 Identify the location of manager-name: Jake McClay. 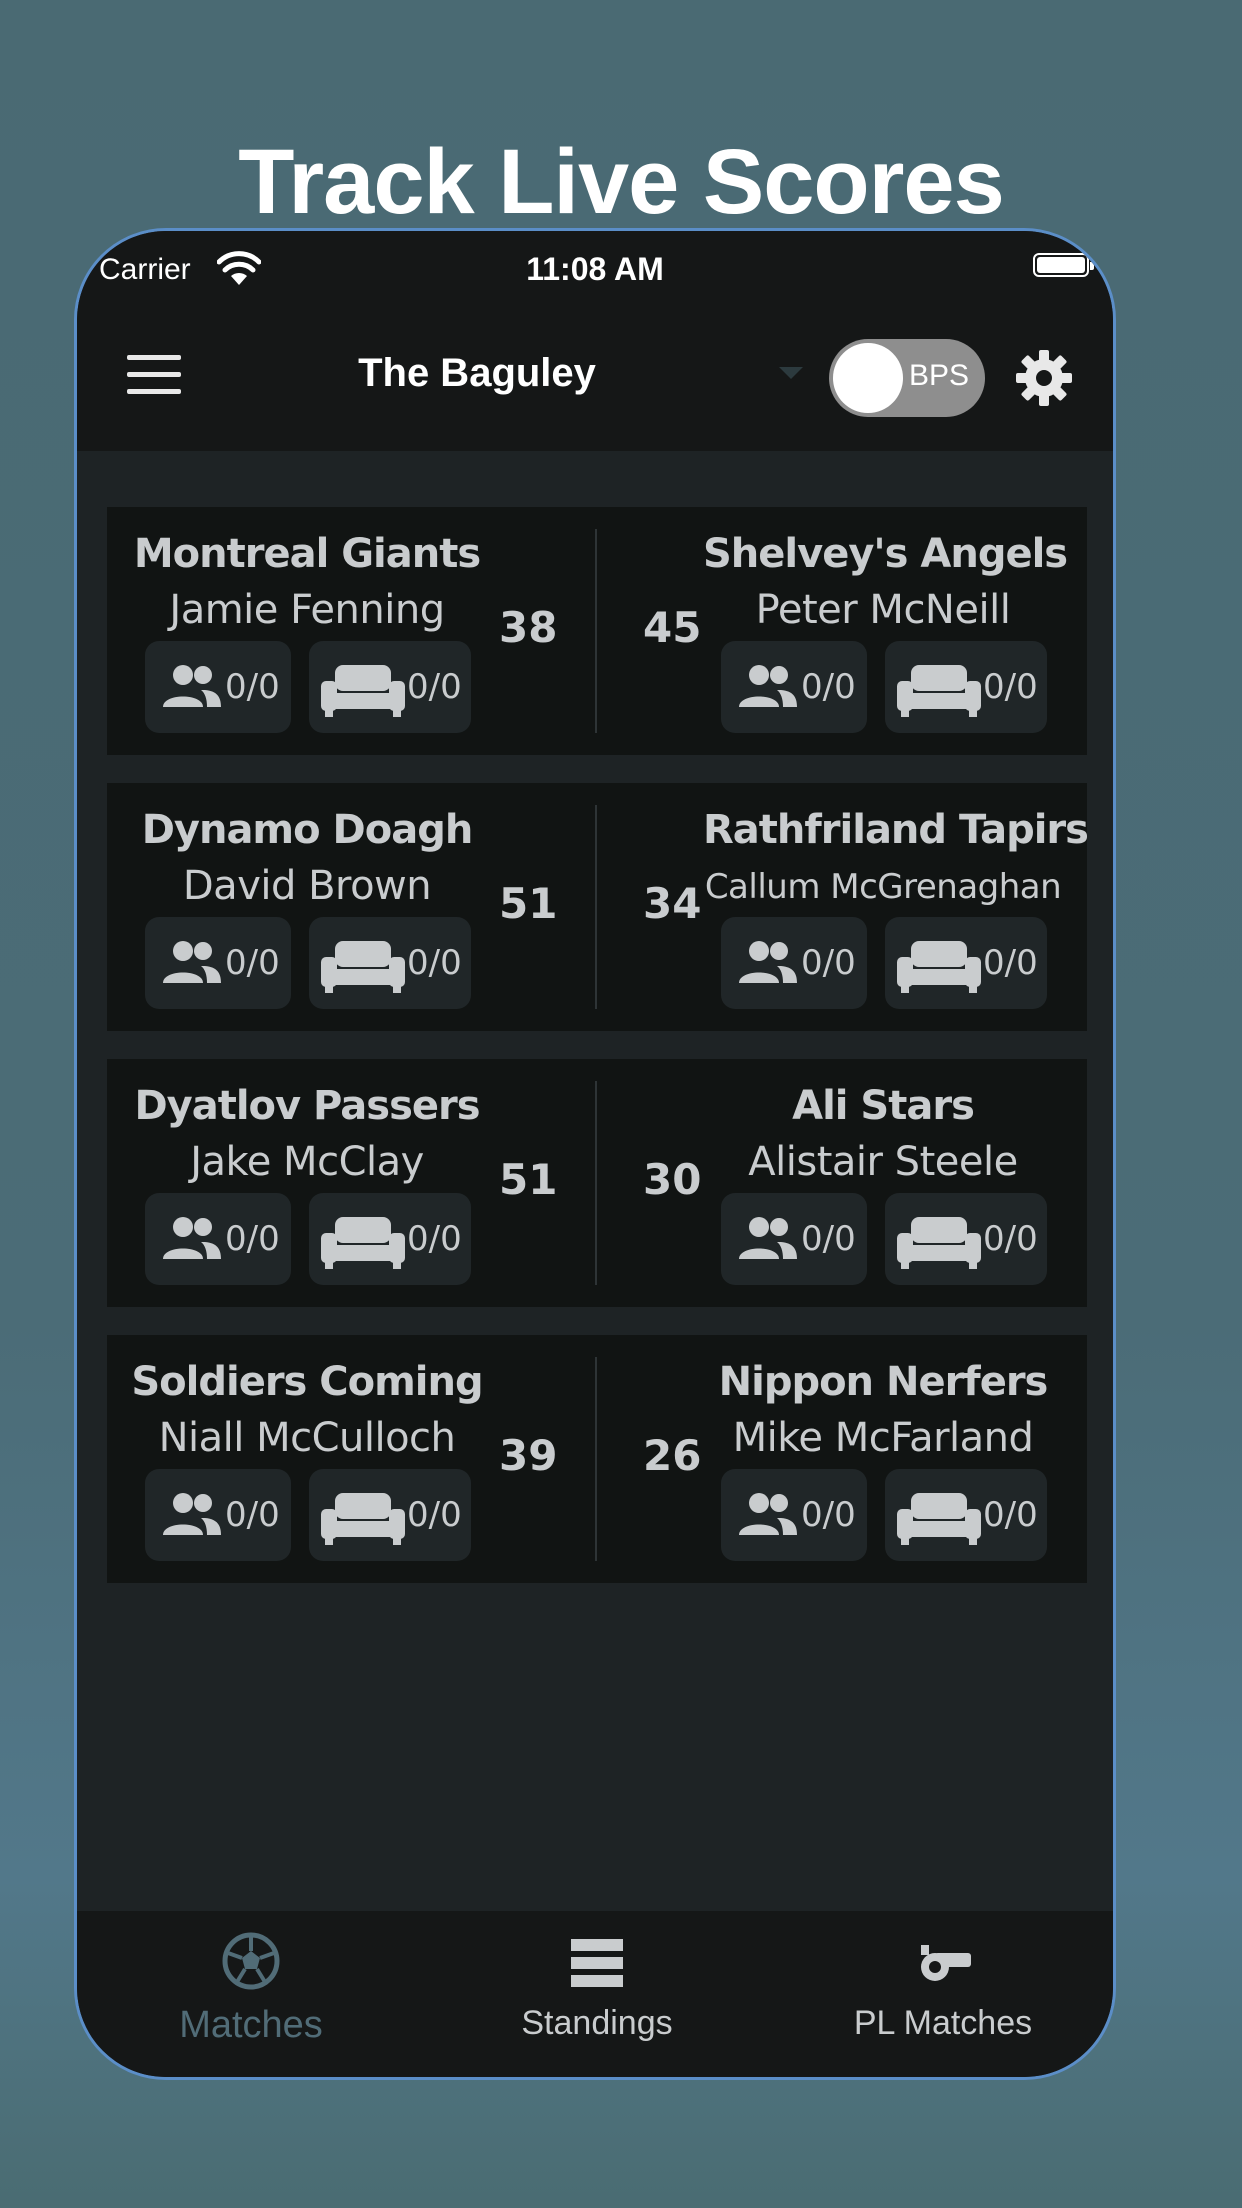
(307, 1162).